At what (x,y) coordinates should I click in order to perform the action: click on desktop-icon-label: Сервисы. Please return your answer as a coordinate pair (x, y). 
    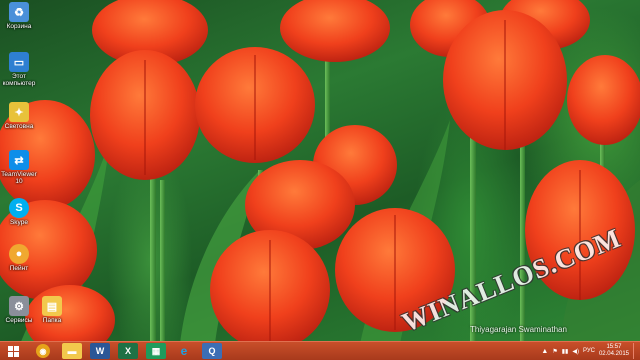
    Looking at the image, I should click on (19, 320).